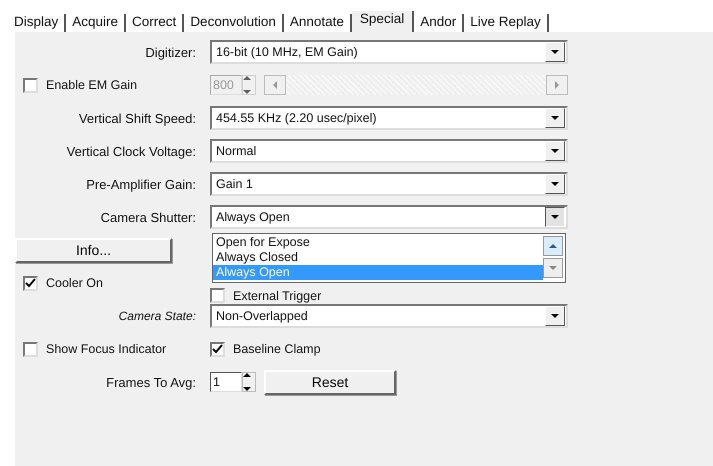  I want to click on checkbox: Show Focus Indicator, so click(94, 349).